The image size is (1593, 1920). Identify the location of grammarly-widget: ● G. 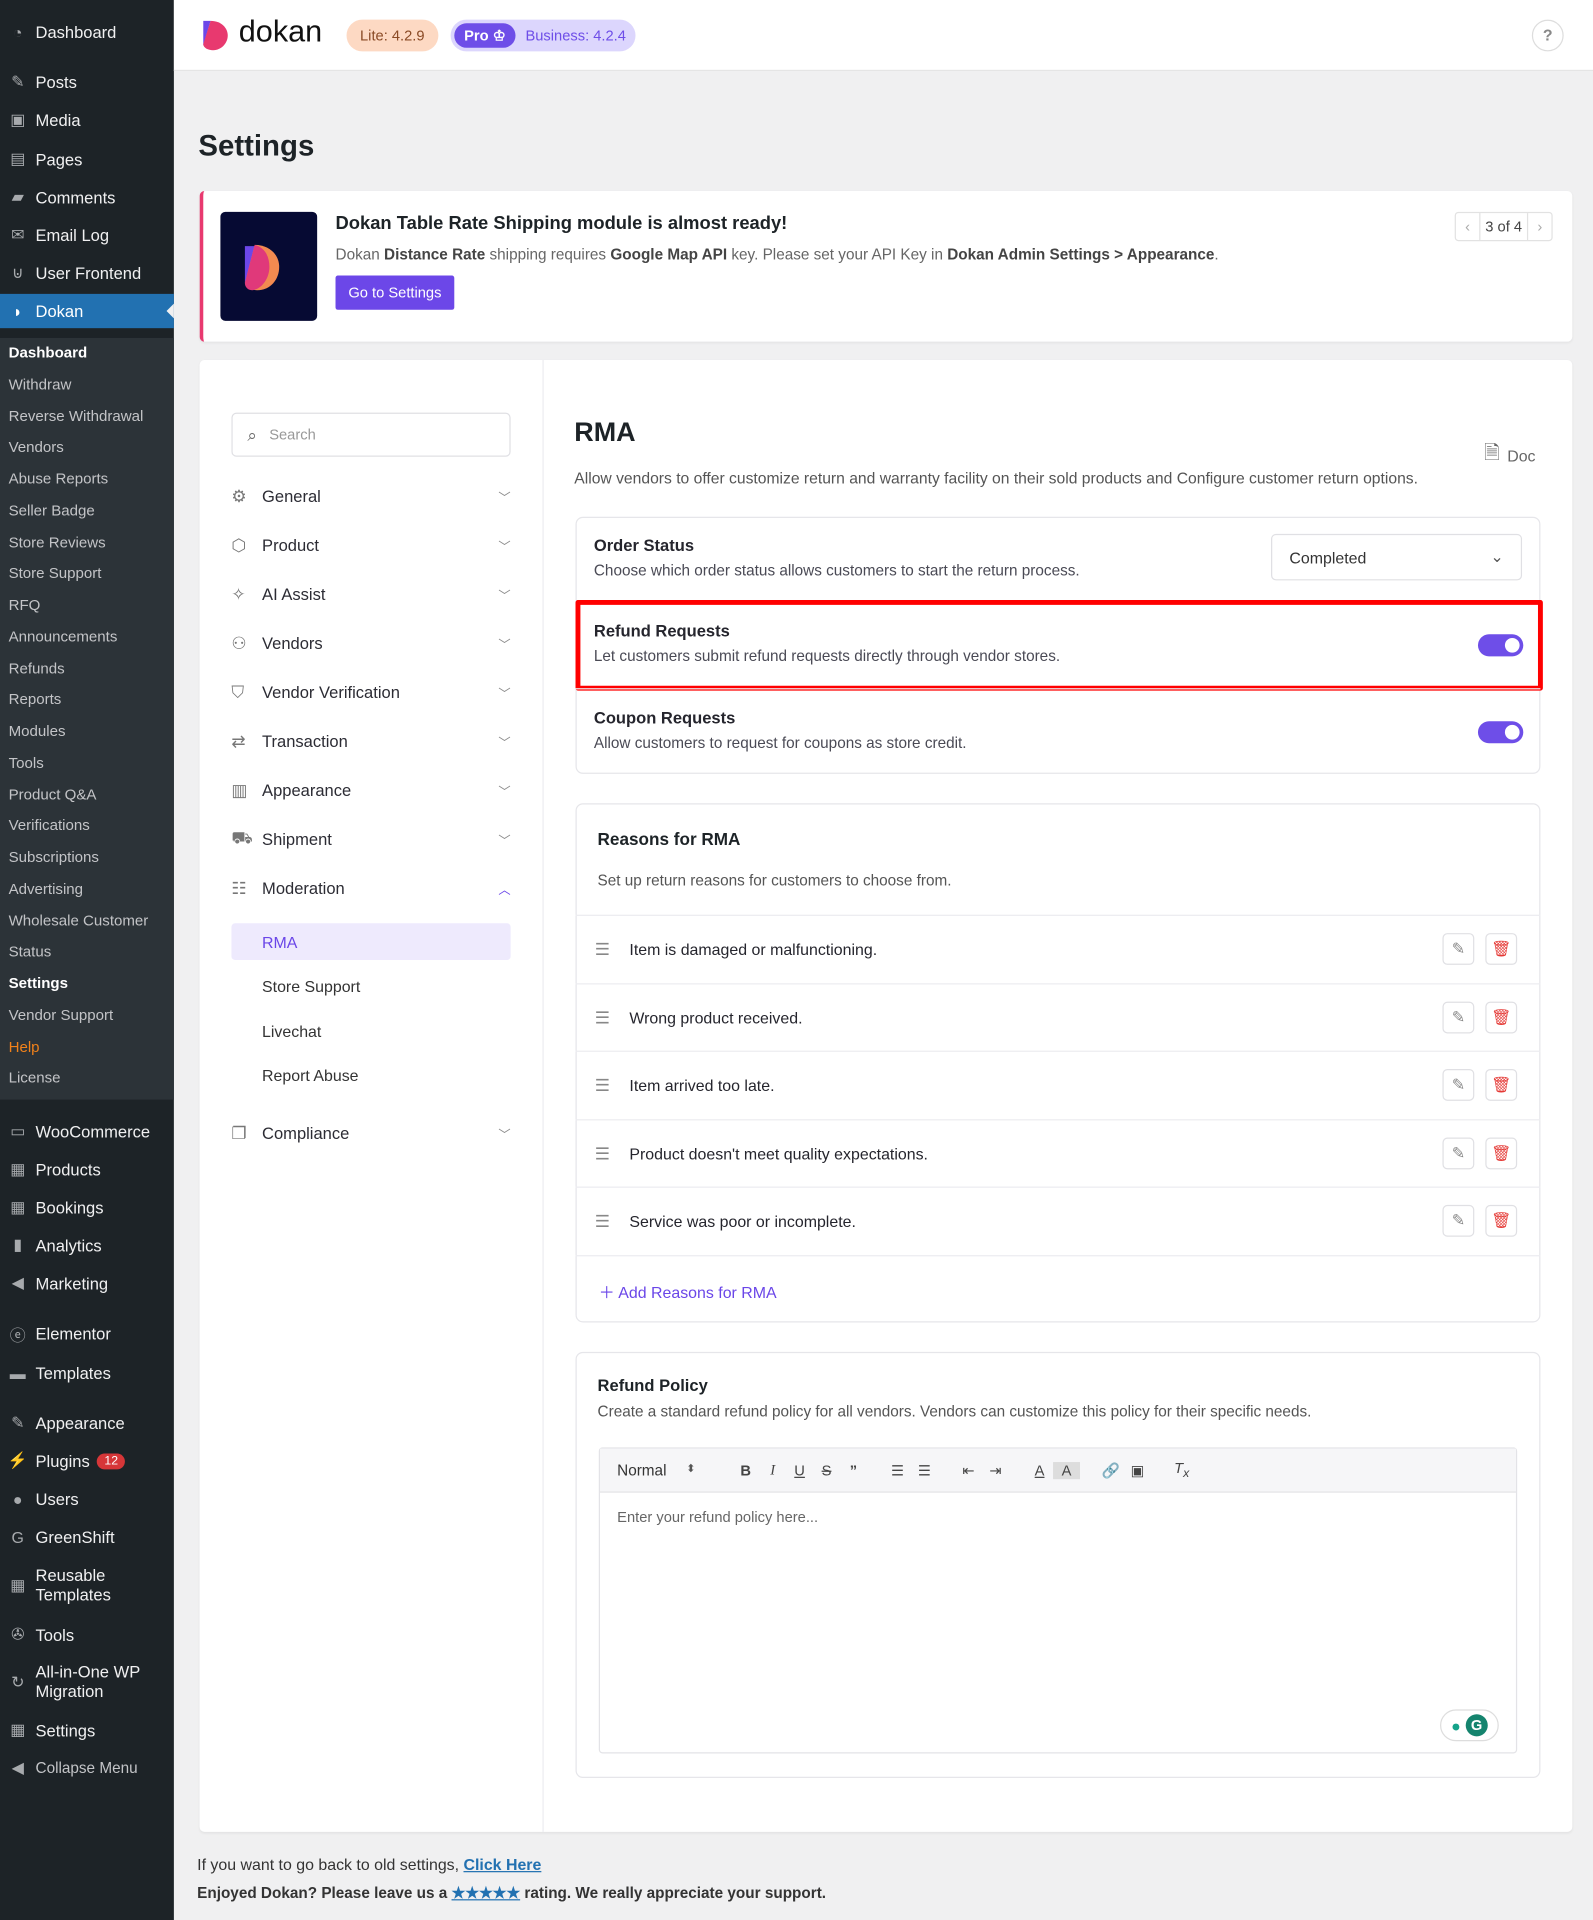
(1469, 1725).